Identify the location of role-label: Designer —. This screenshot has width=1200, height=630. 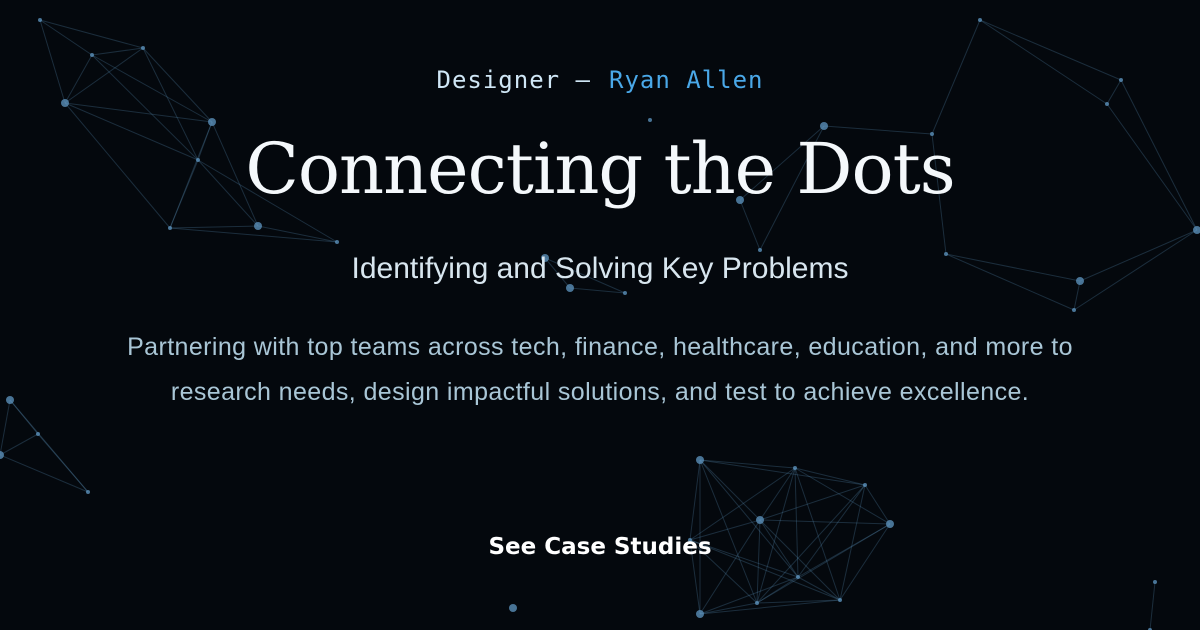
(513, 80).